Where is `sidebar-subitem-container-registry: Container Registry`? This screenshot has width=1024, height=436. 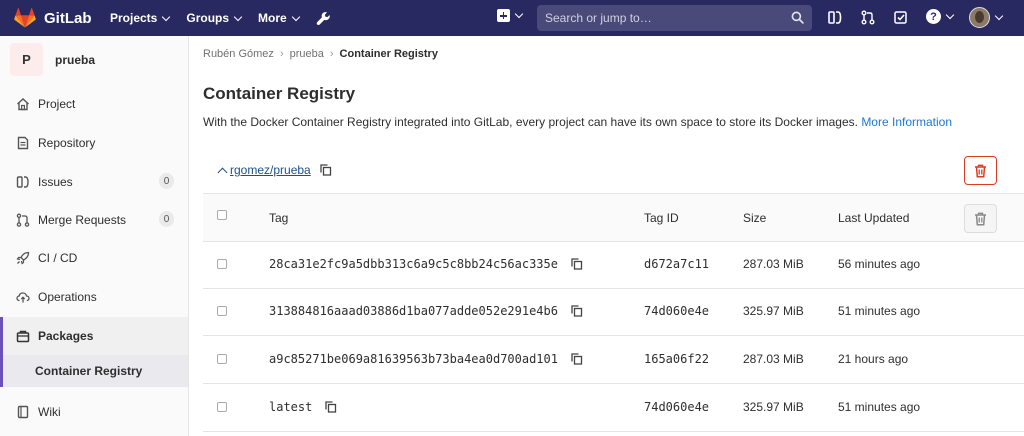 sidebar-subitem-container-registry: Container Registry is located at coordinates (94, 371).